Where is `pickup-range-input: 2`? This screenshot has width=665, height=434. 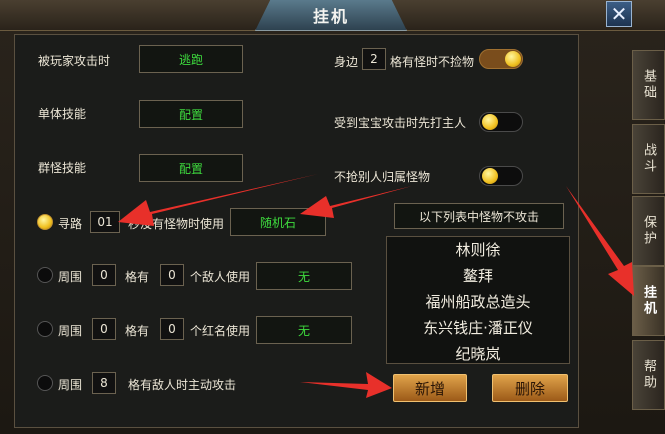
pickup-range-input: 2 is located at coordinates (374, 59).